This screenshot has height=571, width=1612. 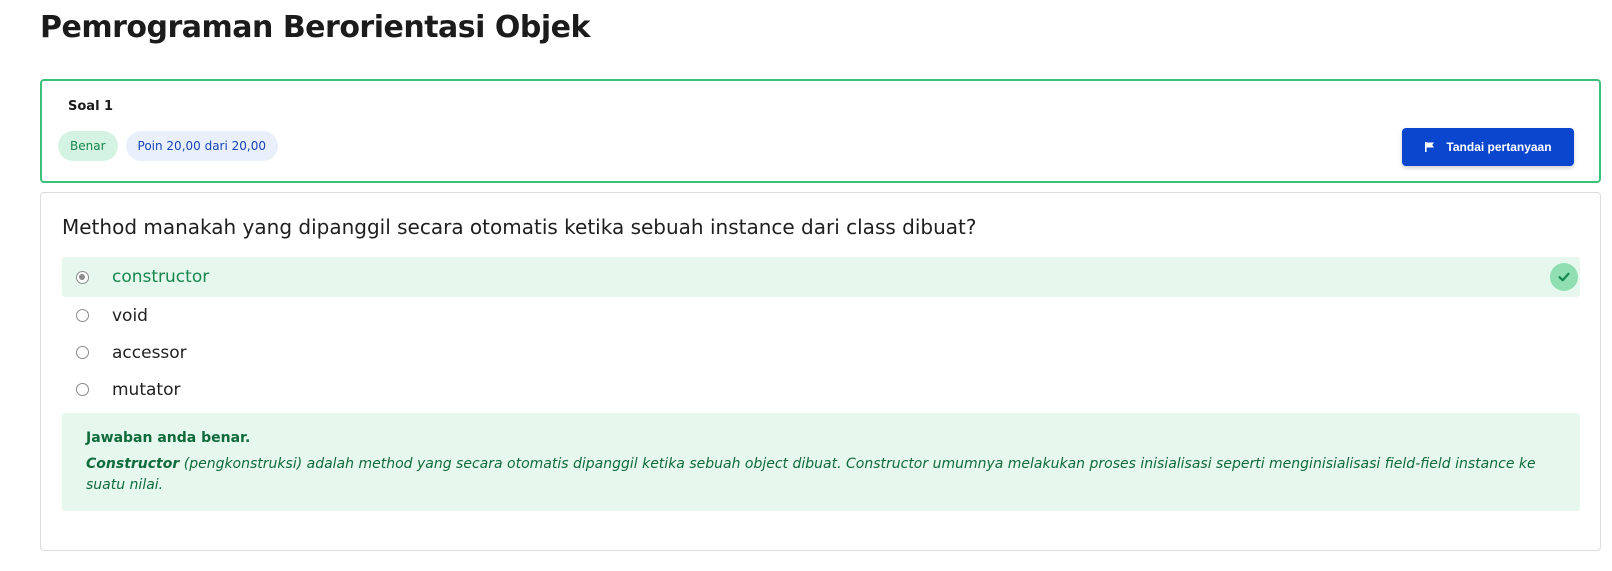 What do you see at coordinates (1430, 147) in the screenshot?
I see `flag-icon` at bounding box center [1430, 147].